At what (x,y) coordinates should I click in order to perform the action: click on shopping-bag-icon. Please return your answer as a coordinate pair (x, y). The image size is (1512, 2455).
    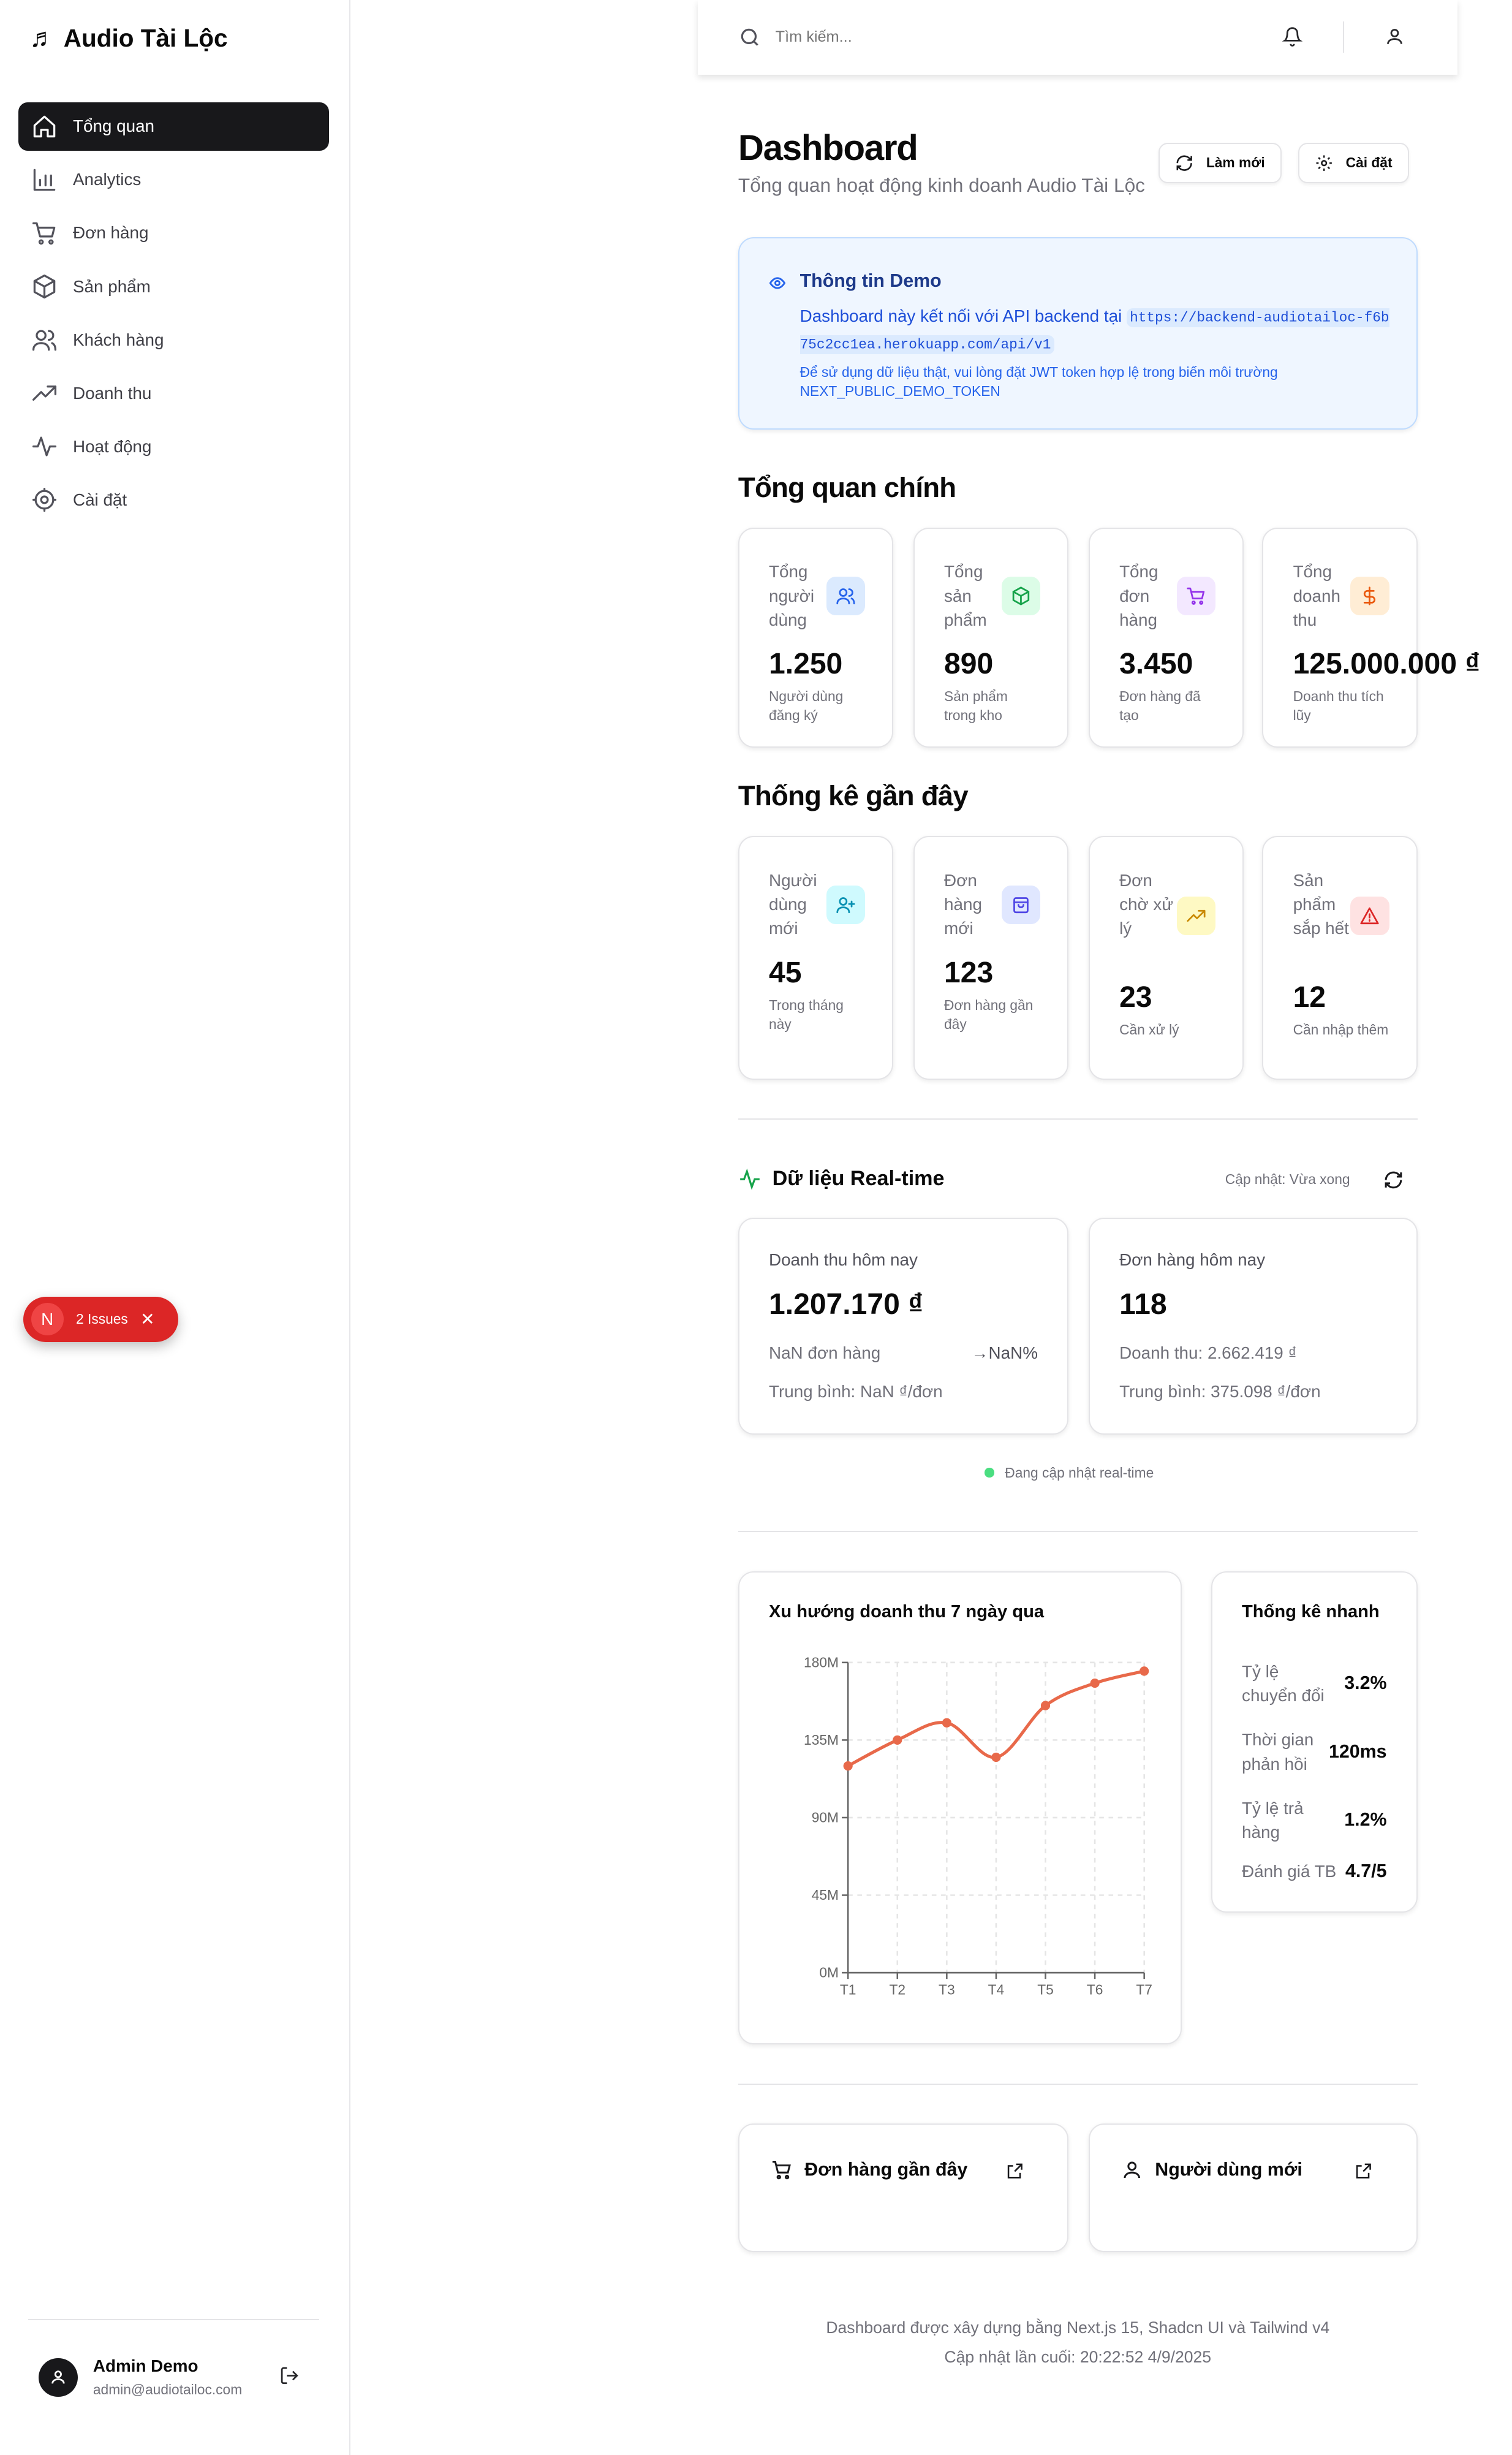
    Looking at the image, I should click on (1021, 905).